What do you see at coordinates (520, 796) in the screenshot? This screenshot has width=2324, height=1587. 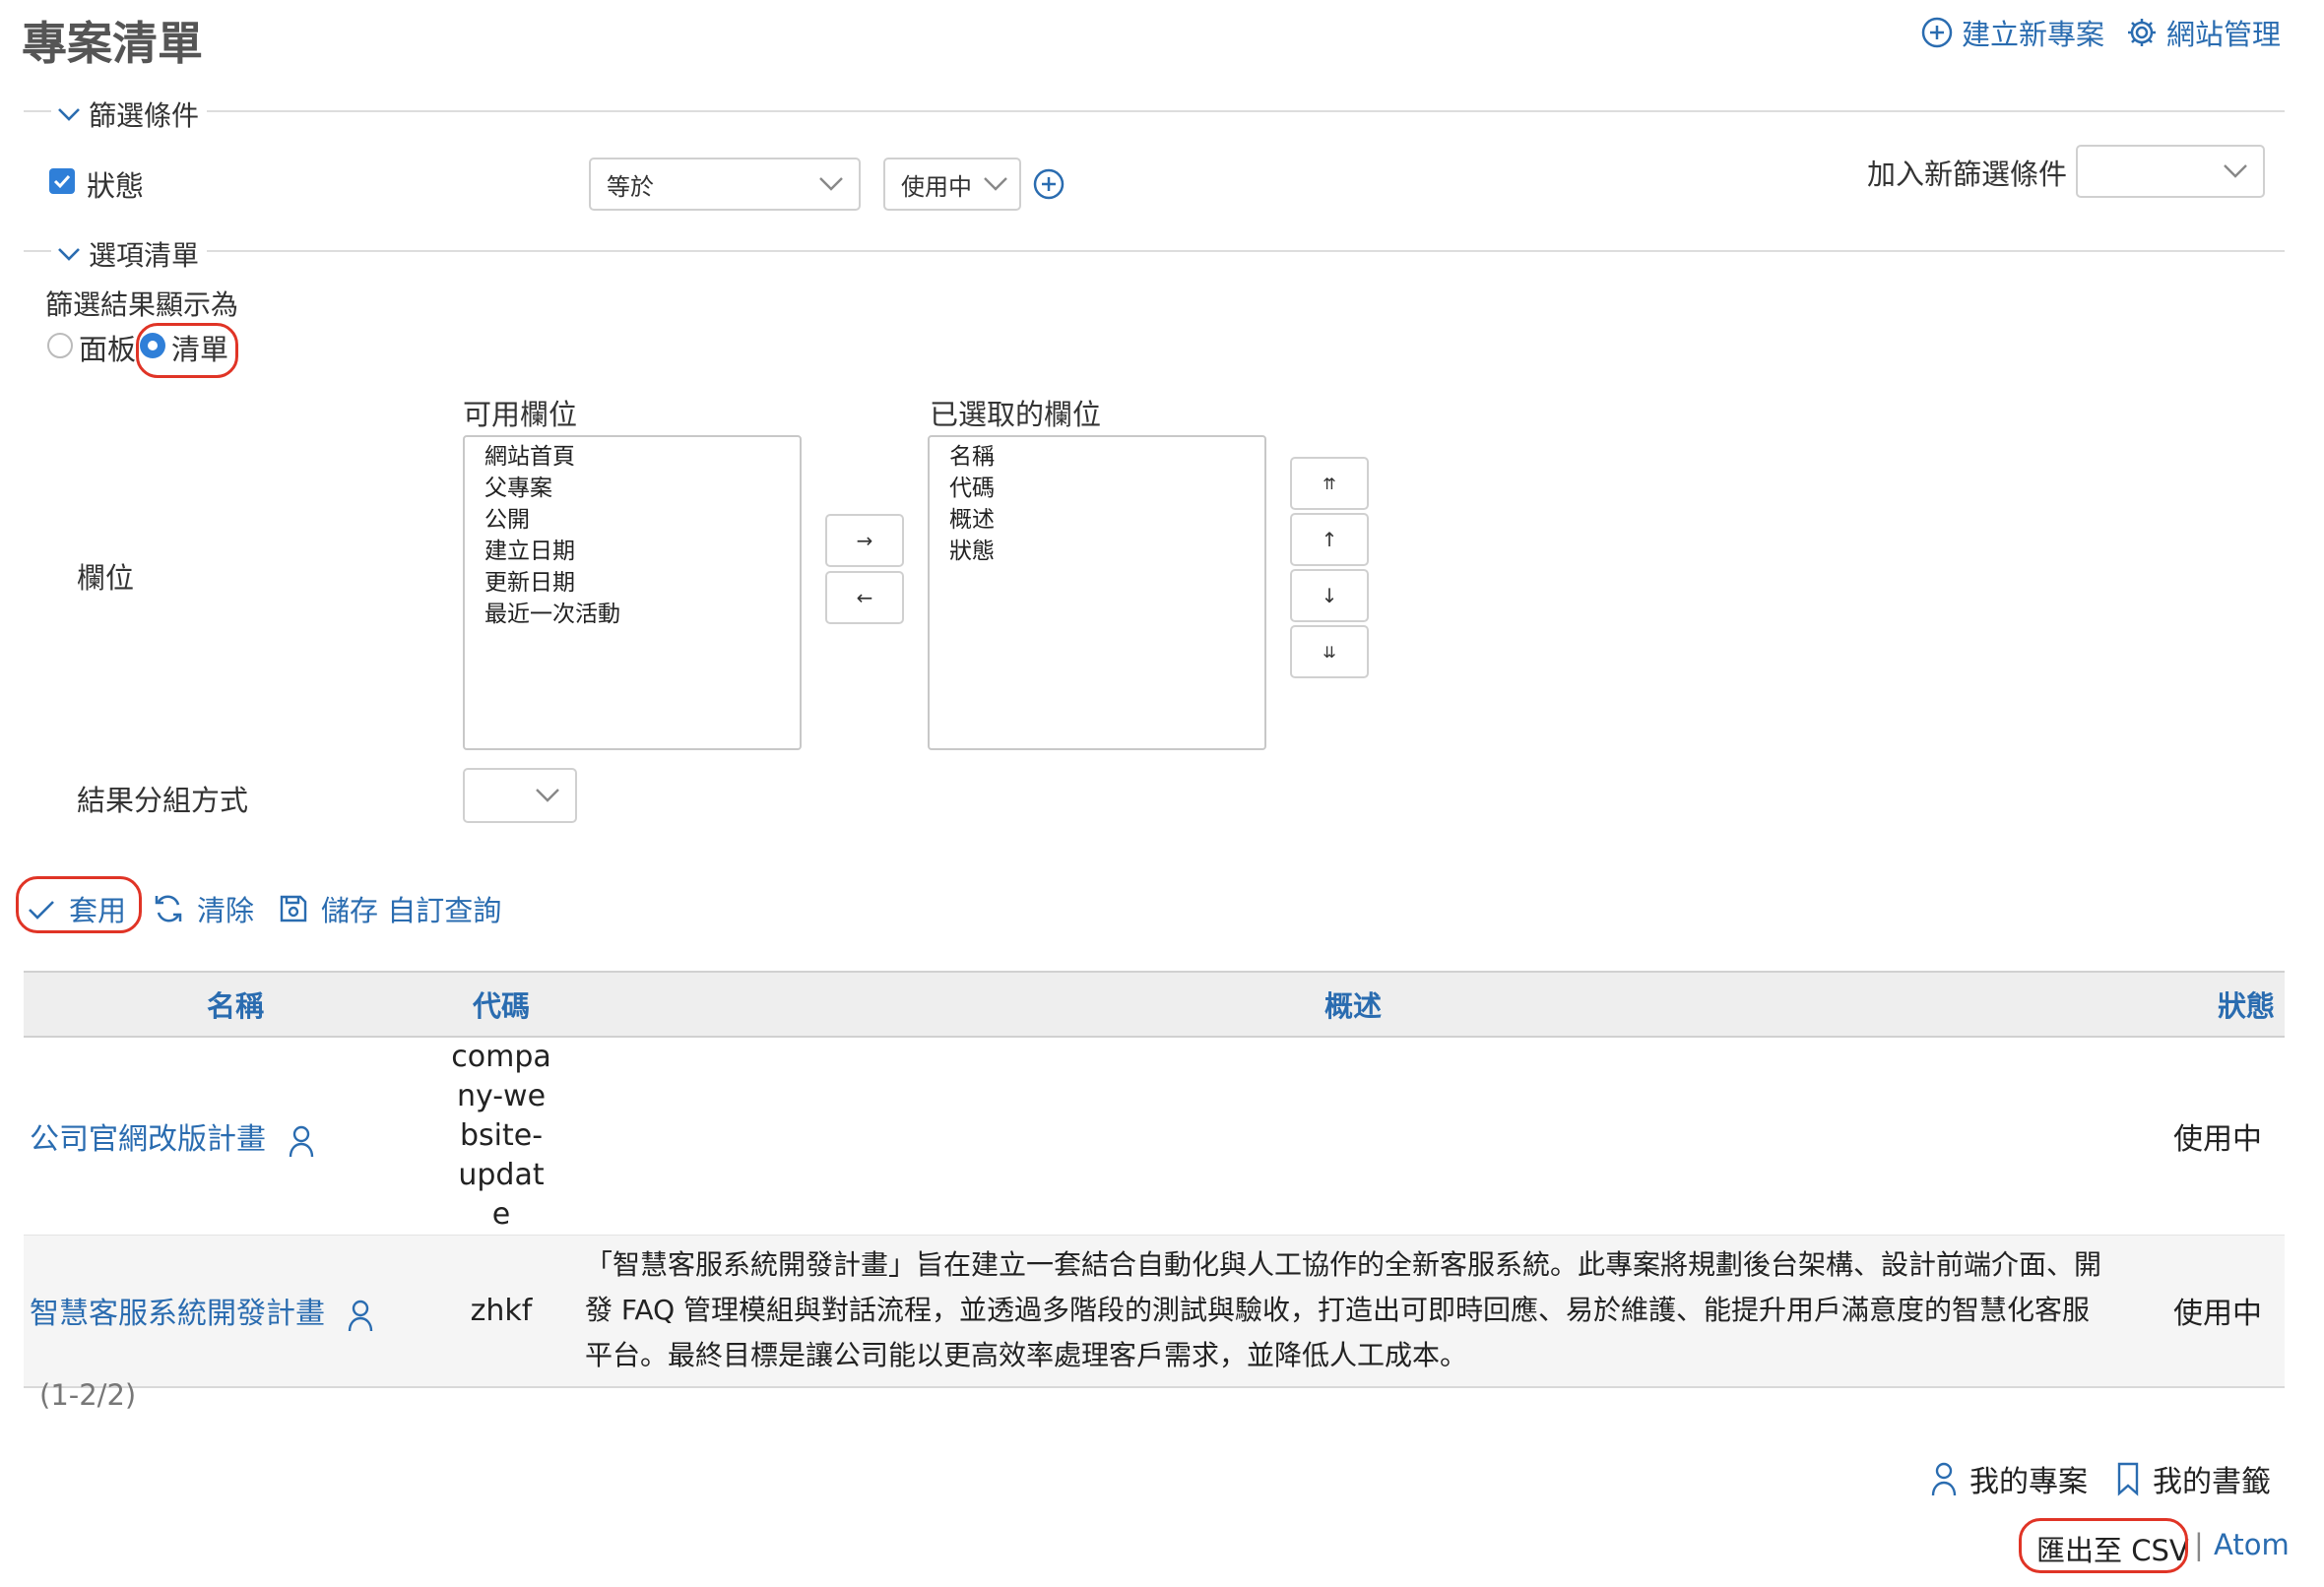 I see `group-by-select` at bounding box center [520, 796].